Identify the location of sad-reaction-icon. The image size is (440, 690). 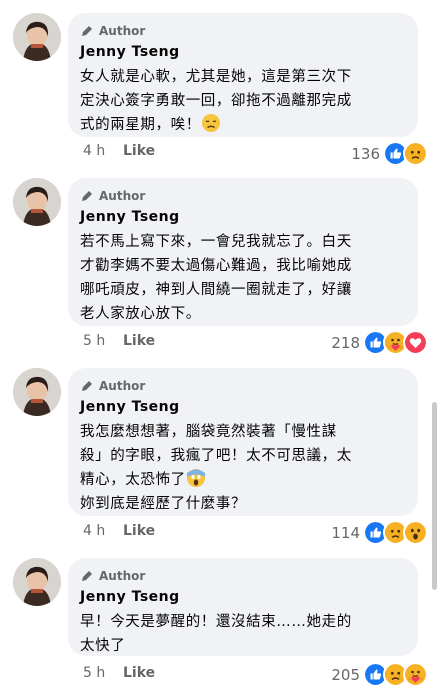
(415, 153).